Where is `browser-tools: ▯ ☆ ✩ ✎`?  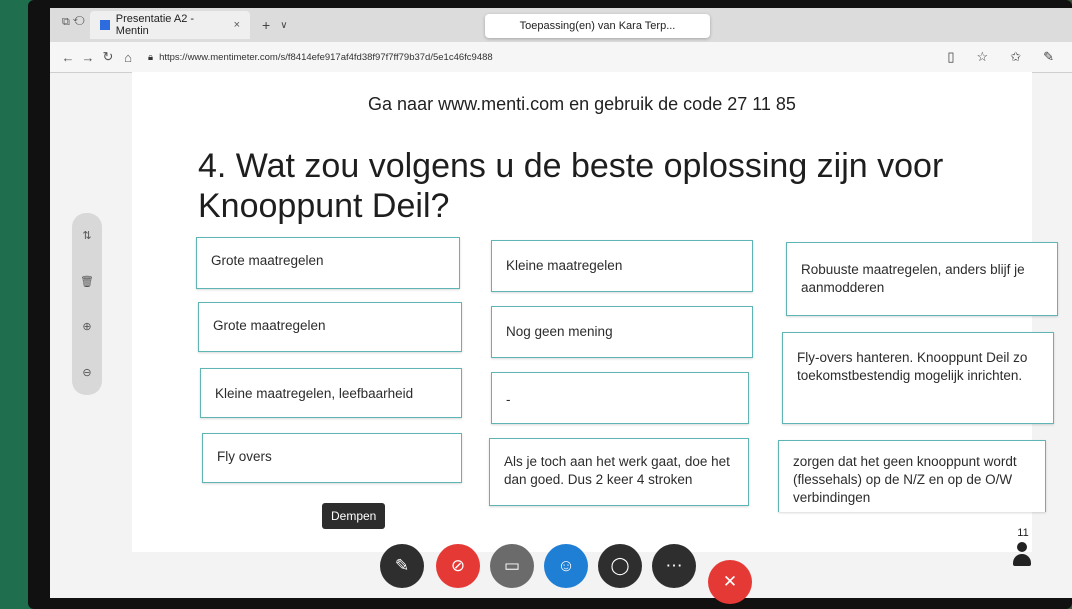
browser-tools: ▯ ☆ ✩ ✎ is located at coordinates (1000, 57).